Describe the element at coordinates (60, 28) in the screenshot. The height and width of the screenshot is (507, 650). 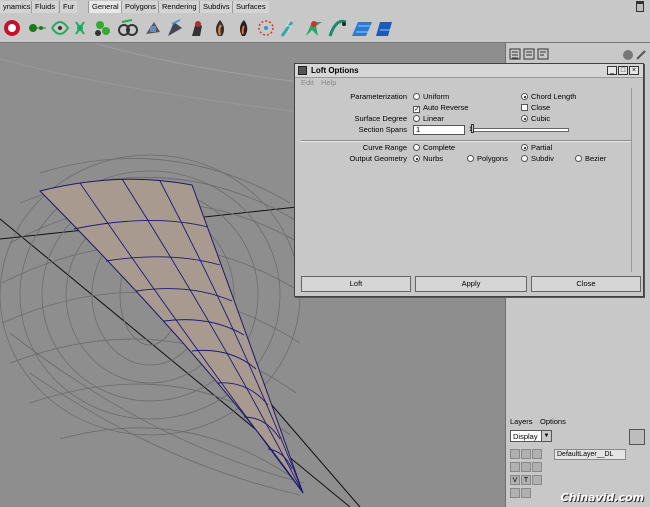
I see `emitter-icon` at that location.